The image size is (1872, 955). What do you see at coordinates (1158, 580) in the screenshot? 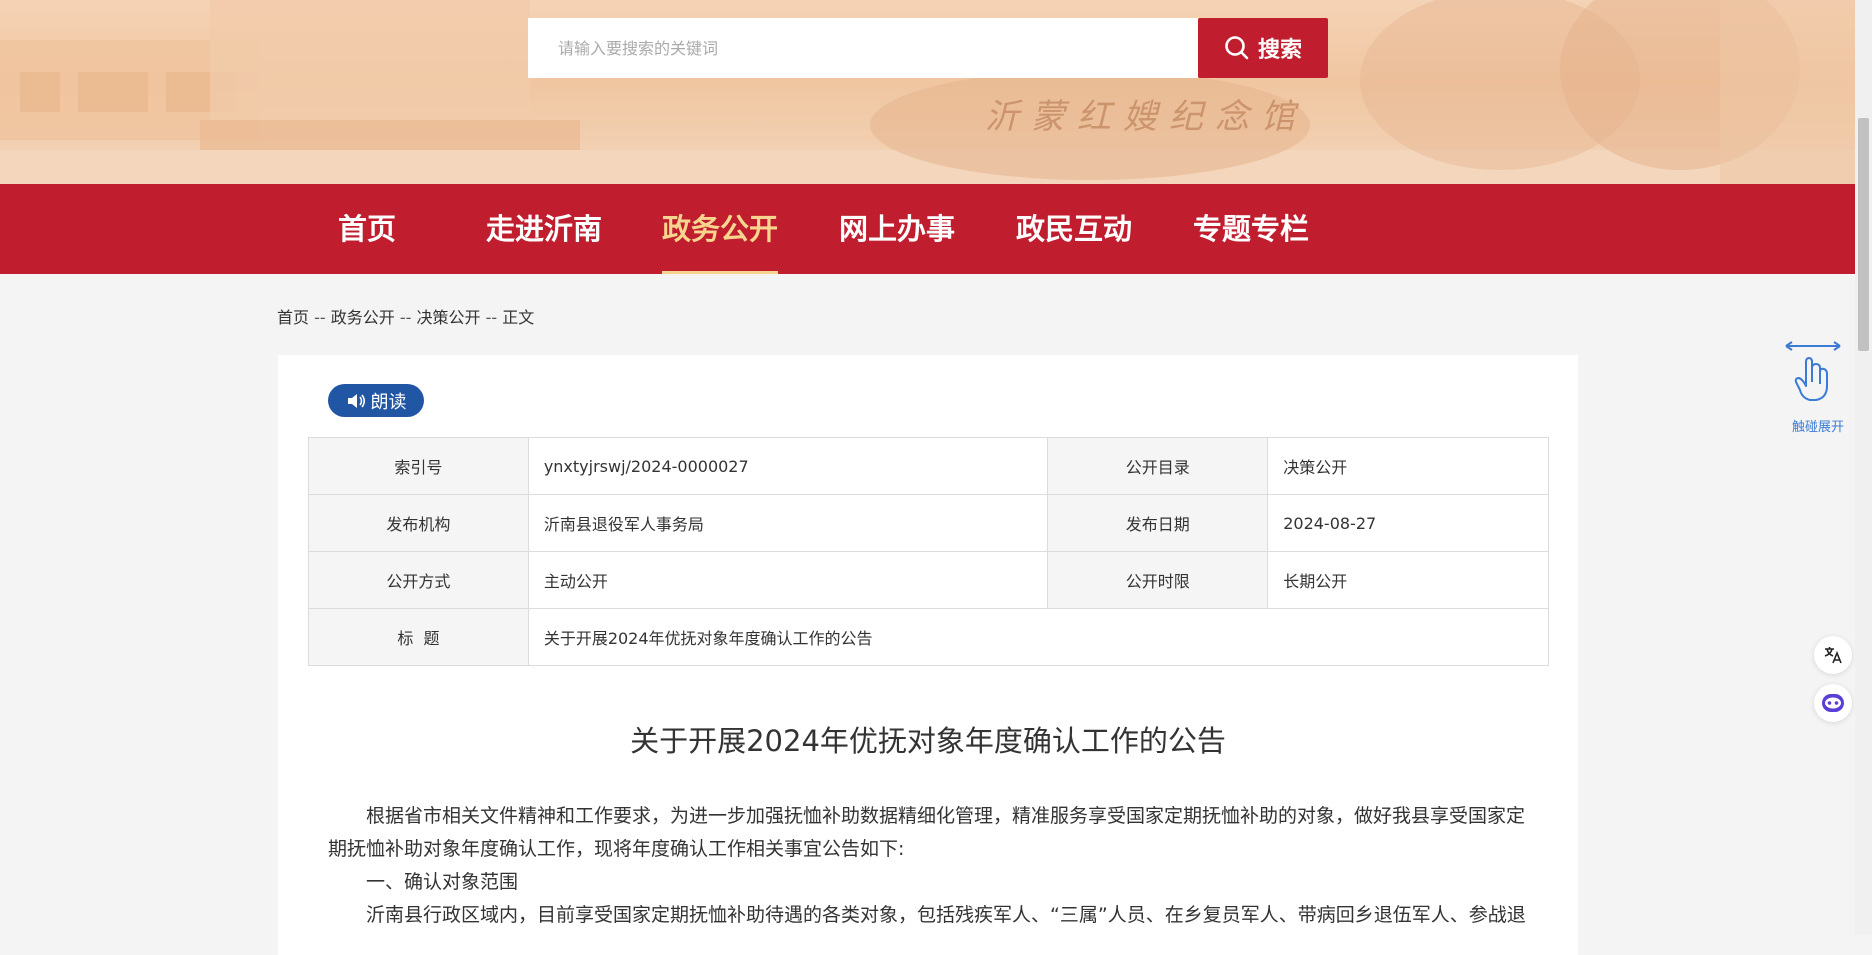
I see `period-label: 公开时限` at bounding box center [1158, 580].